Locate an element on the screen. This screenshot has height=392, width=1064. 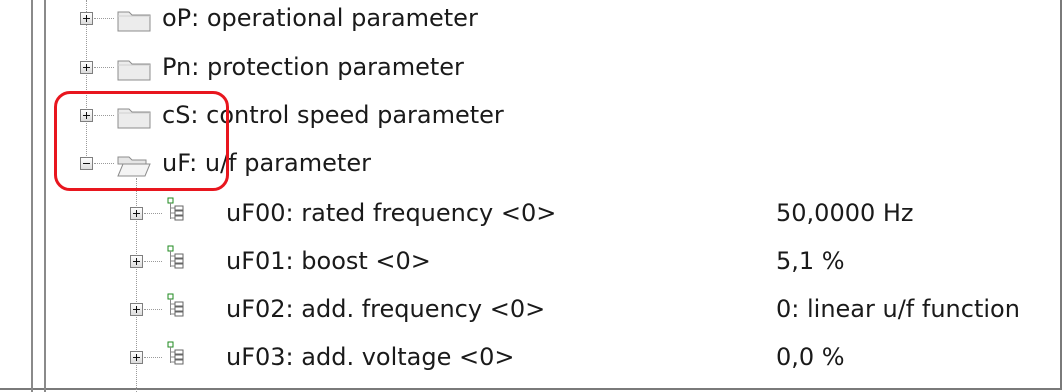
param-label: uF03: add. voltage <0> is located at coordinates (370, 357).